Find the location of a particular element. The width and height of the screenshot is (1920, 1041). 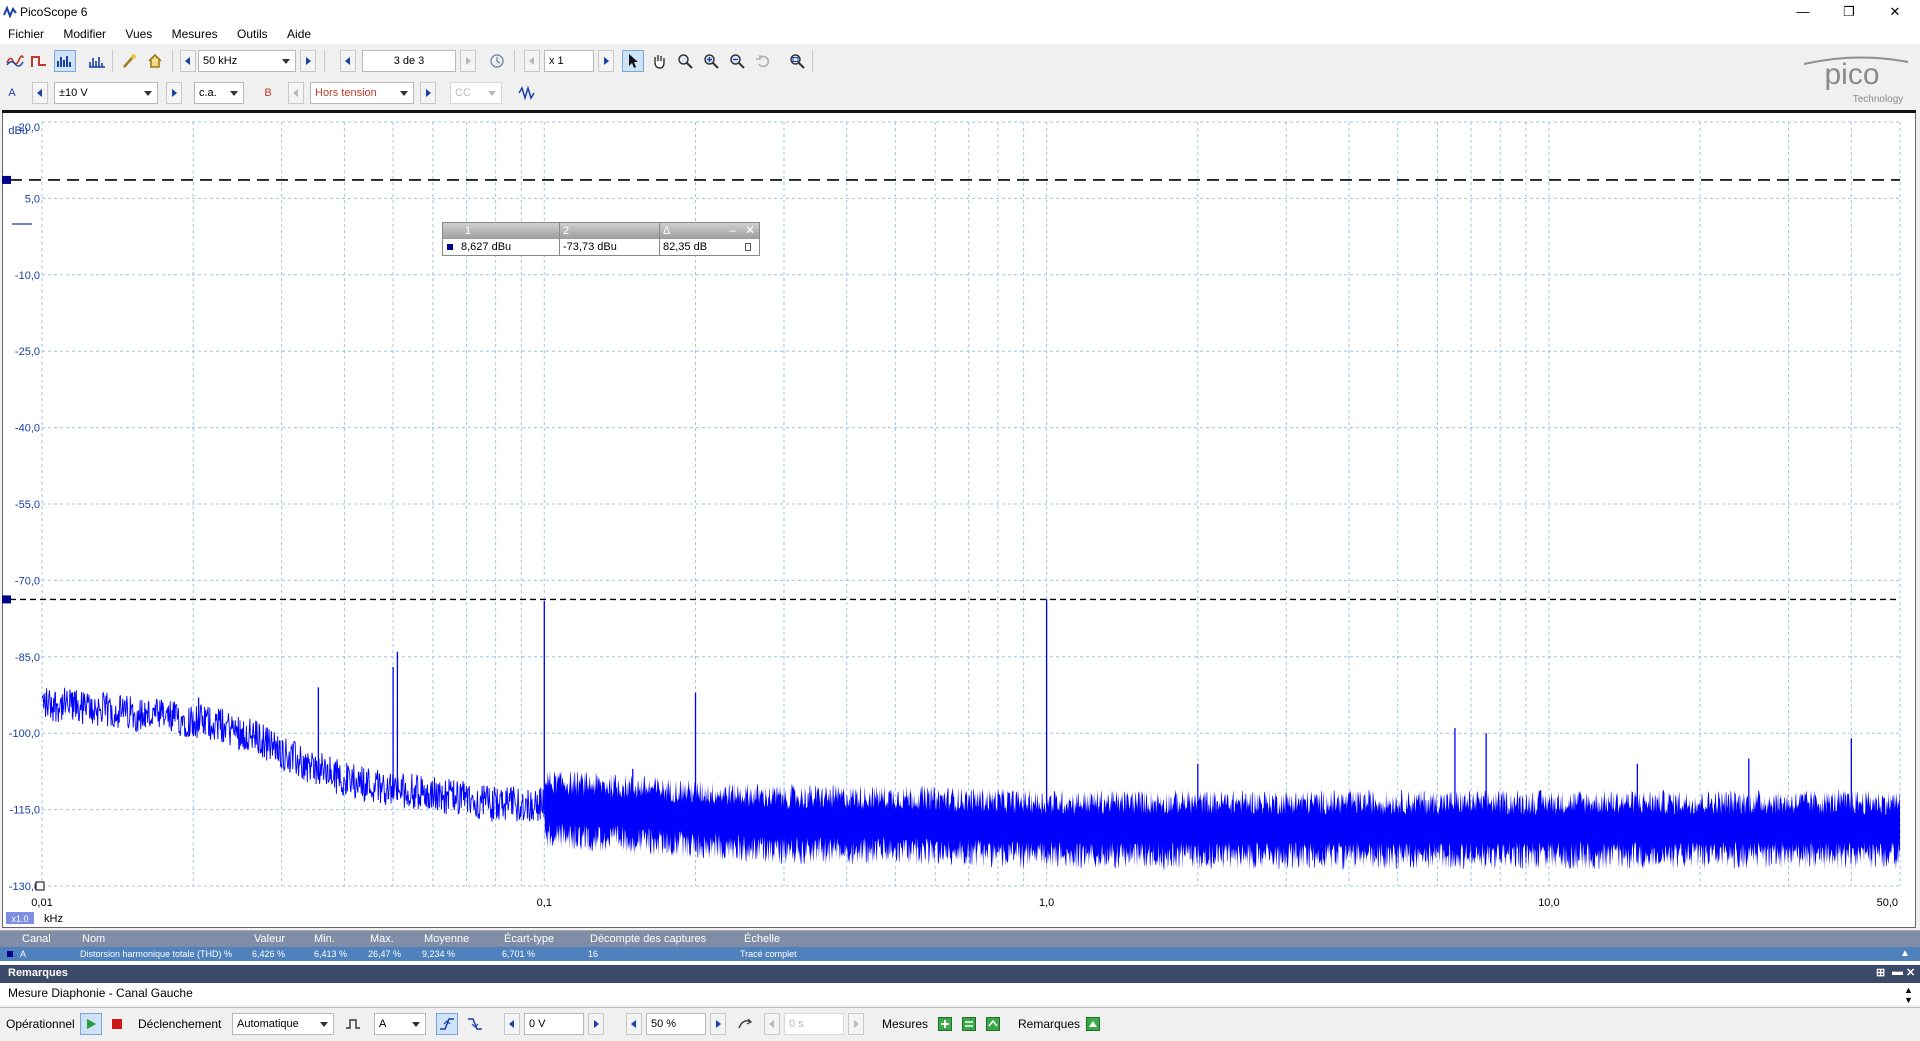

spectrum-mode-icon is located at coordinates (65, 61).